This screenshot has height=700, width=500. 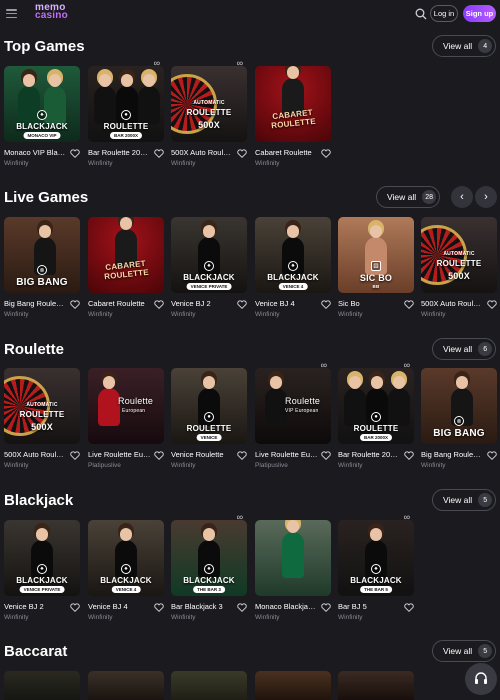 What do you see at coordinates (51, 12) in the screenshot?
I see `logo: memo casino` at bounding box center [51, 12].